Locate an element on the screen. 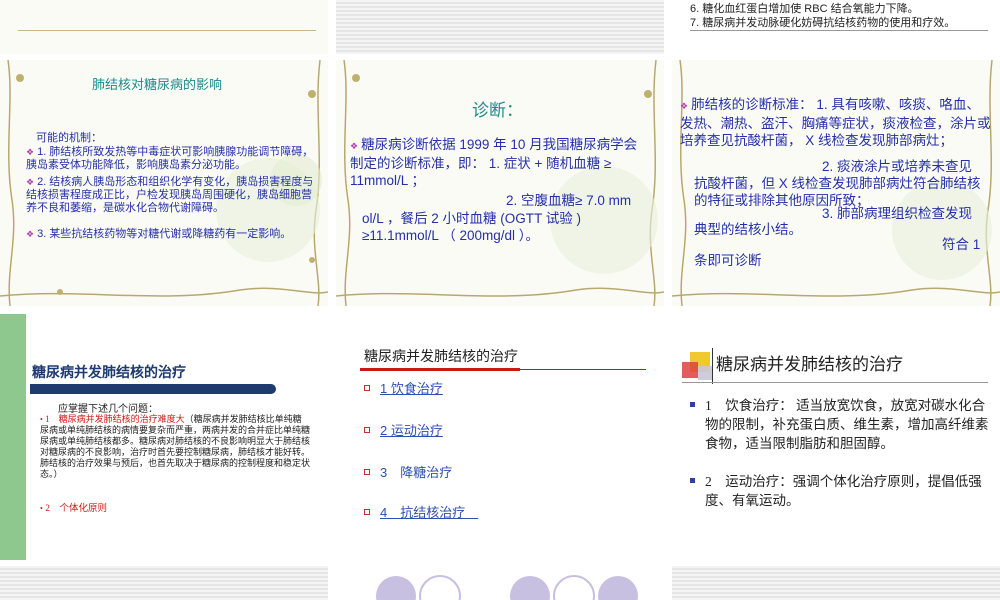 This screenshot has width=1000, height=600. menu-item-glucose: 3 降糖治疗 is located at coordinates (408, 471).